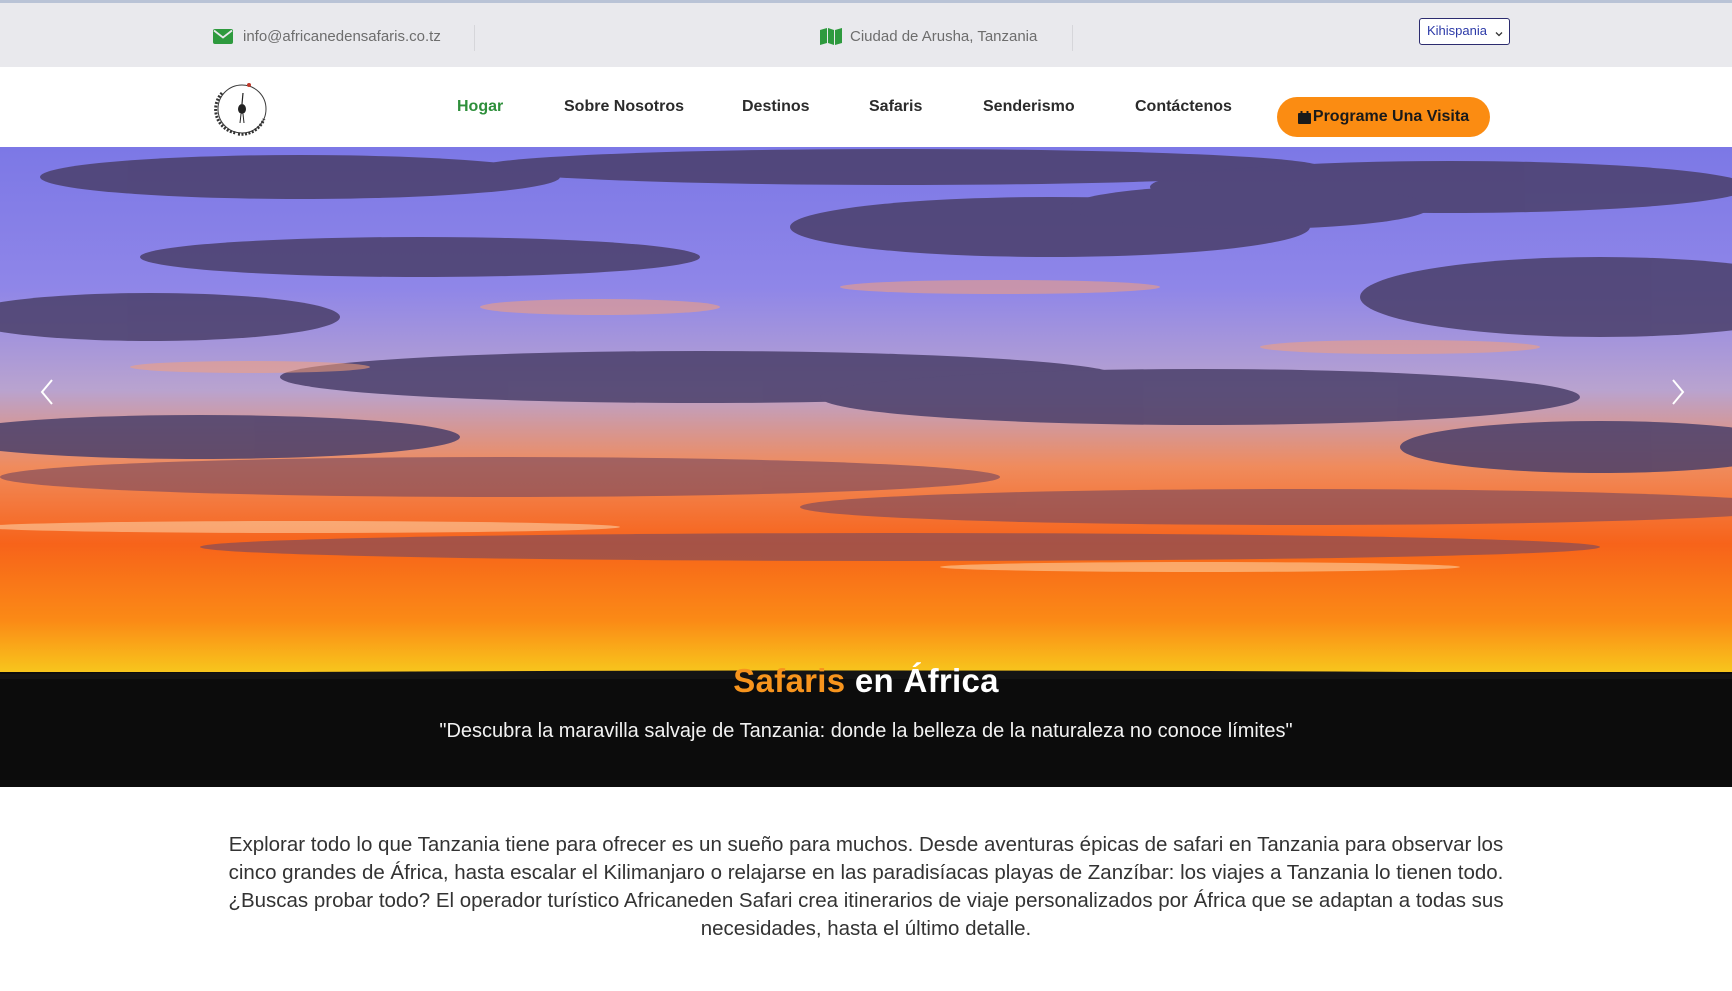 The height and width of the screenshot is (991, 1732). I want to click on nav-item-about: Sobre Nosotros, so click(624, 107).